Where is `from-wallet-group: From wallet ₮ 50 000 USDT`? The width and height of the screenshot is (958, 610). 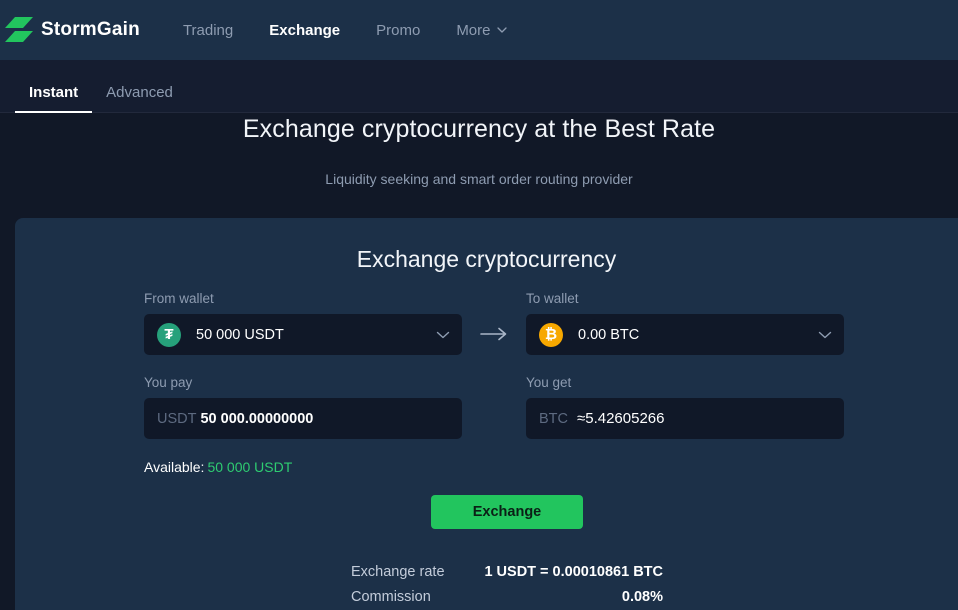
from-wallet-group: From wallet ₮ 50 000 USDT is located at coordinates (303, 323).